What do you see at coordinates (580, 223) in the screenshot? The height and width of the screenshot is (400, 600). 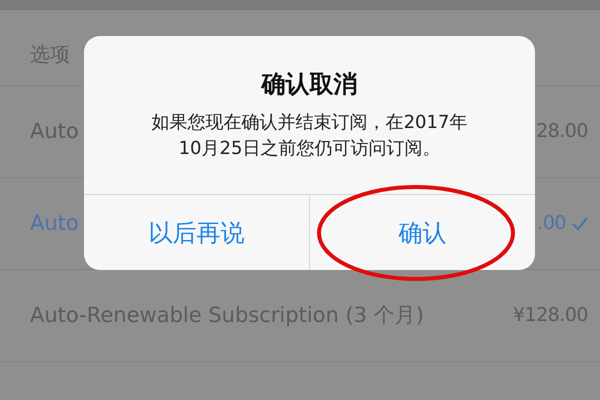 I see `checkmark-icon` at bounding box center [580, 223].